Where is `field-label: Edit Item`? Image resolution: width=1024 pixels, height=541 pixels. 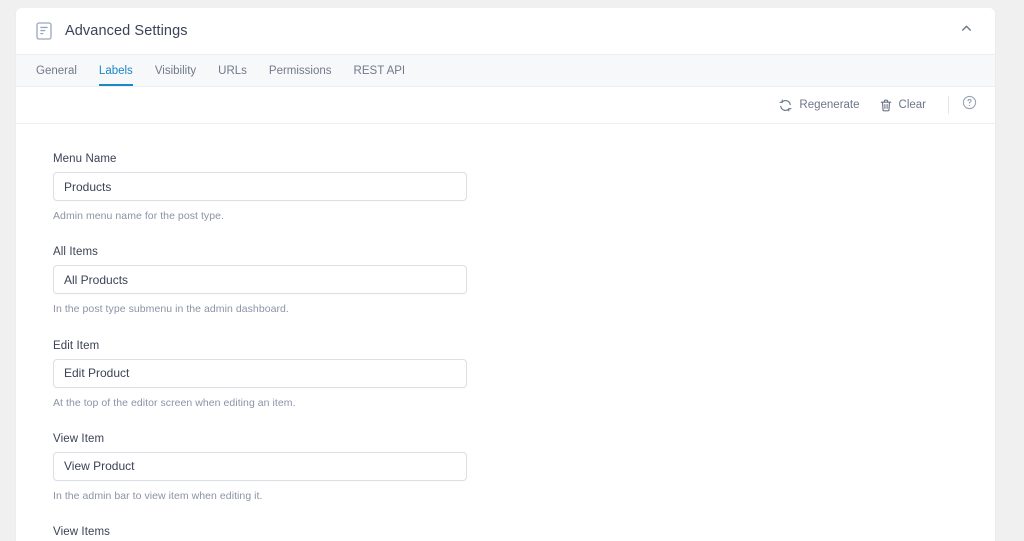
field-label: Edit Item is located at coordinates (76, 345).